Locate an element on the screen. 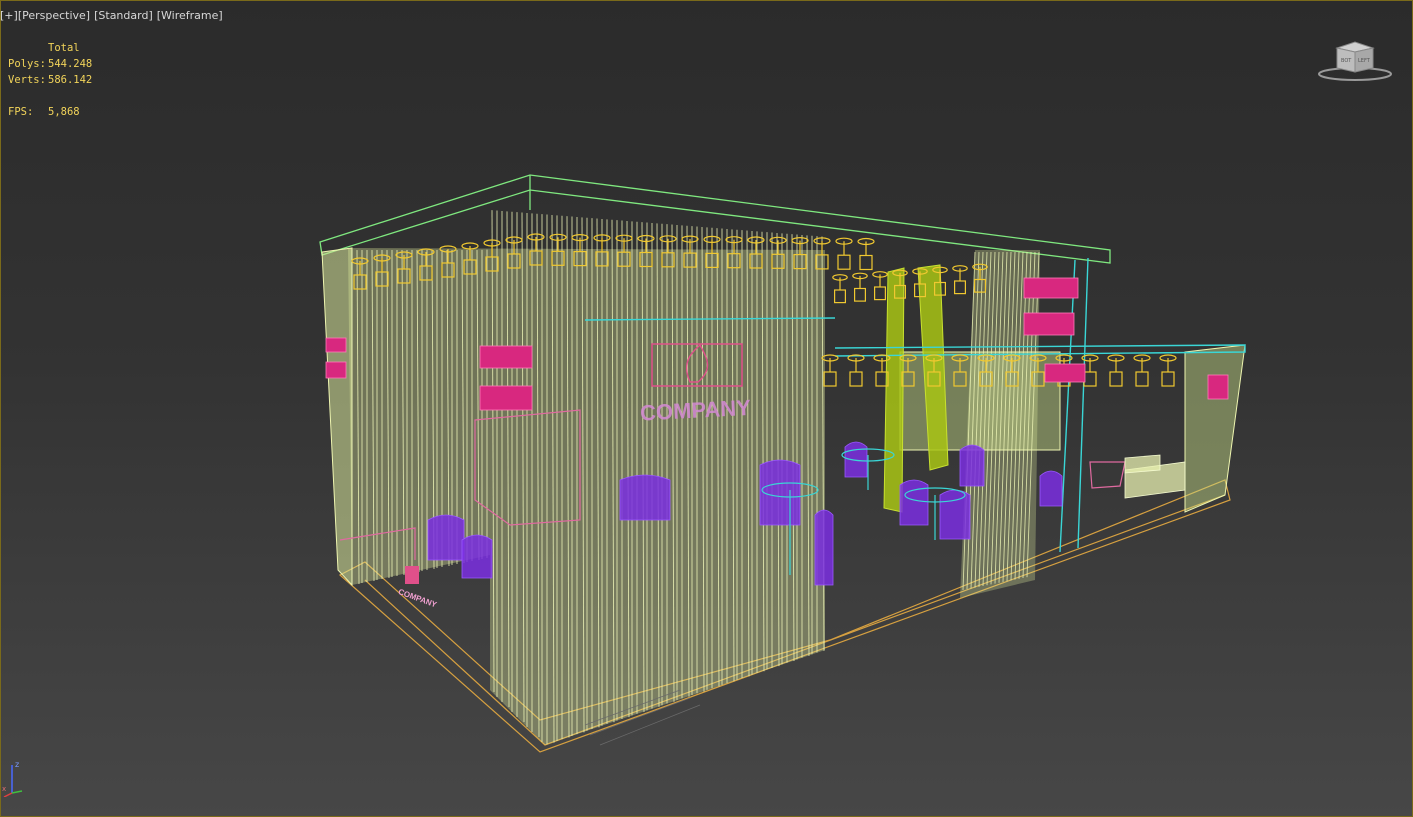 Image resolution: width=1413 pixels, height=817 pixels. viewport-label-bar: [+] [Perspective] [Standard] [Wireframe] is located at coordinates (111, 15).